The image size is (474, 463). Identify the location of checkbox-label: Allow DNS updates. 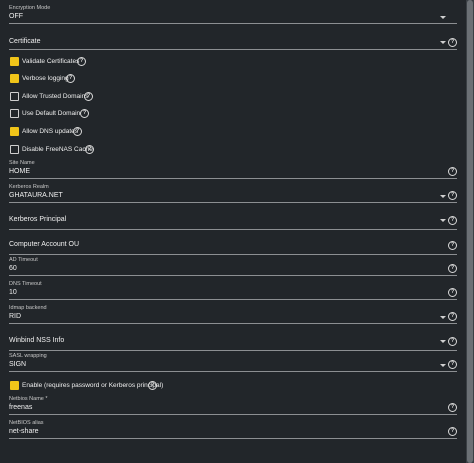
(50, 131).